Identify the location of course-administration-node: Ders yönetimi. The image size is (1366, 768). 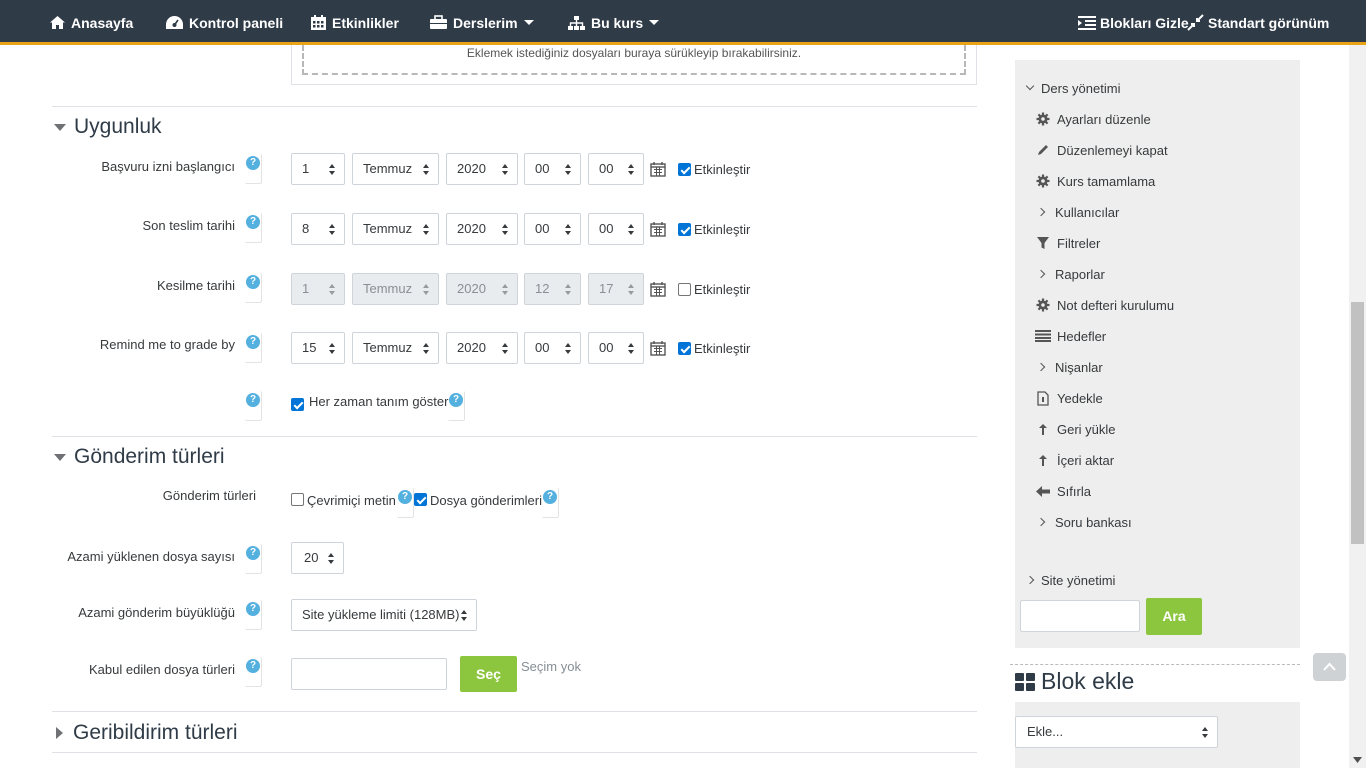
(1072, 88).